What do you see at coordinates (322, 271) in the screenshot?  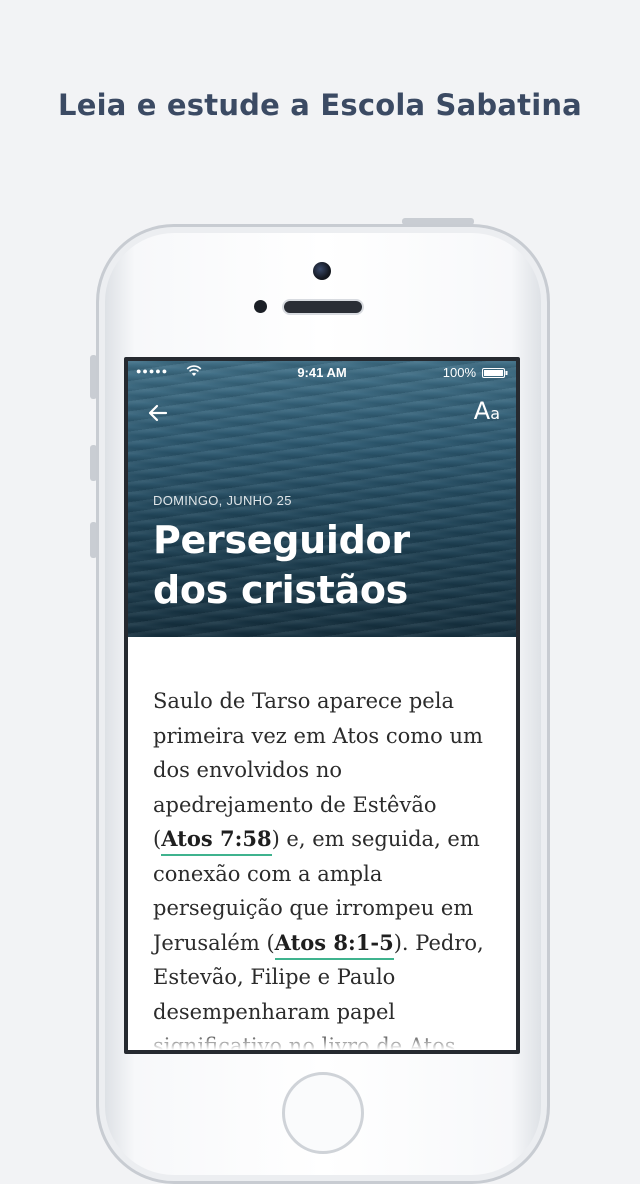 I see `front-camera` at bounding box center [322, 271].